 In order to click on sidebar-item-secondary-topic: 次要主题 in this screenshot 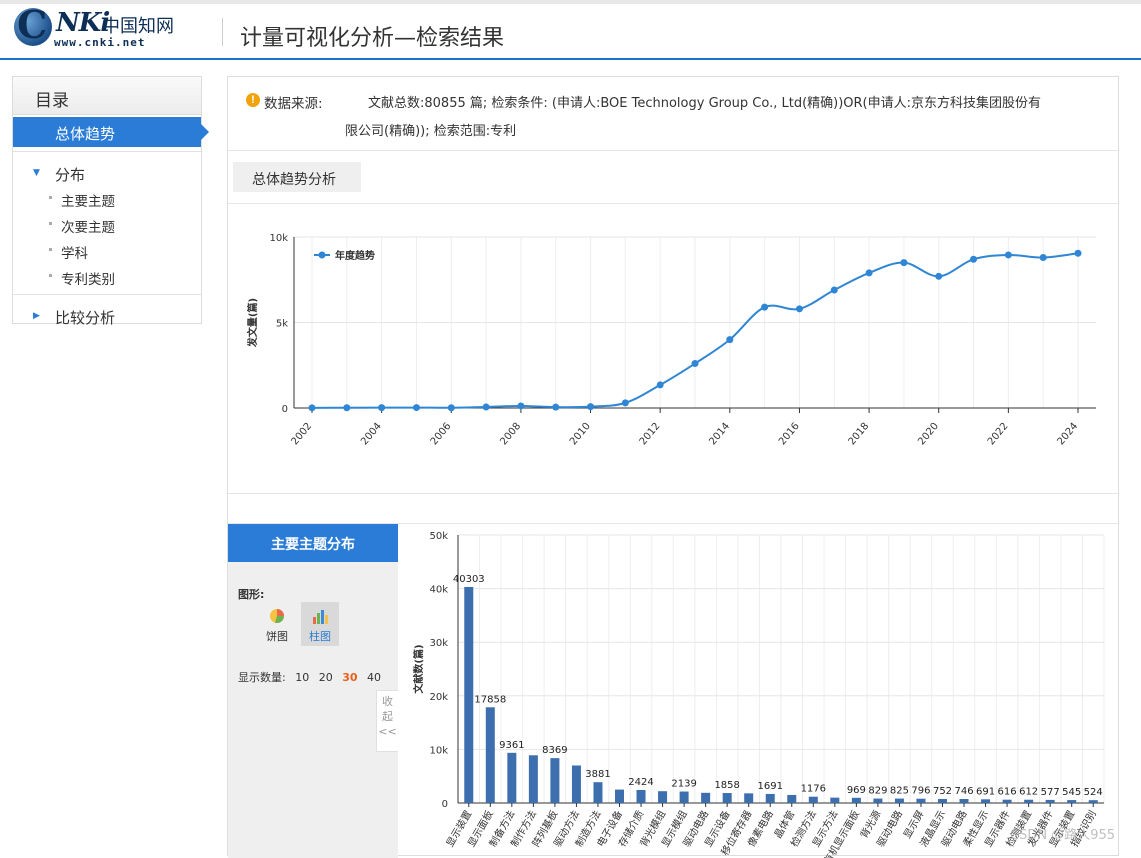, I will do `click(107, 225)`.